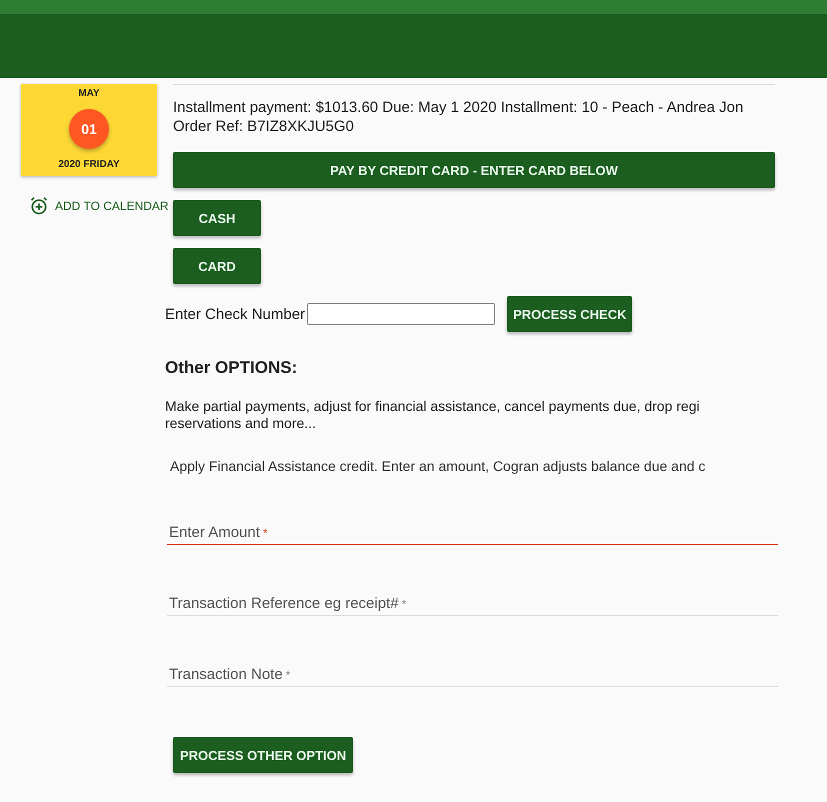 This screenshot has height=802, width=827. I want to click on pay-by-credit-card-button: PAY BY CREDIT CARD - ENTER CARD BELOW, so click(474, 170).